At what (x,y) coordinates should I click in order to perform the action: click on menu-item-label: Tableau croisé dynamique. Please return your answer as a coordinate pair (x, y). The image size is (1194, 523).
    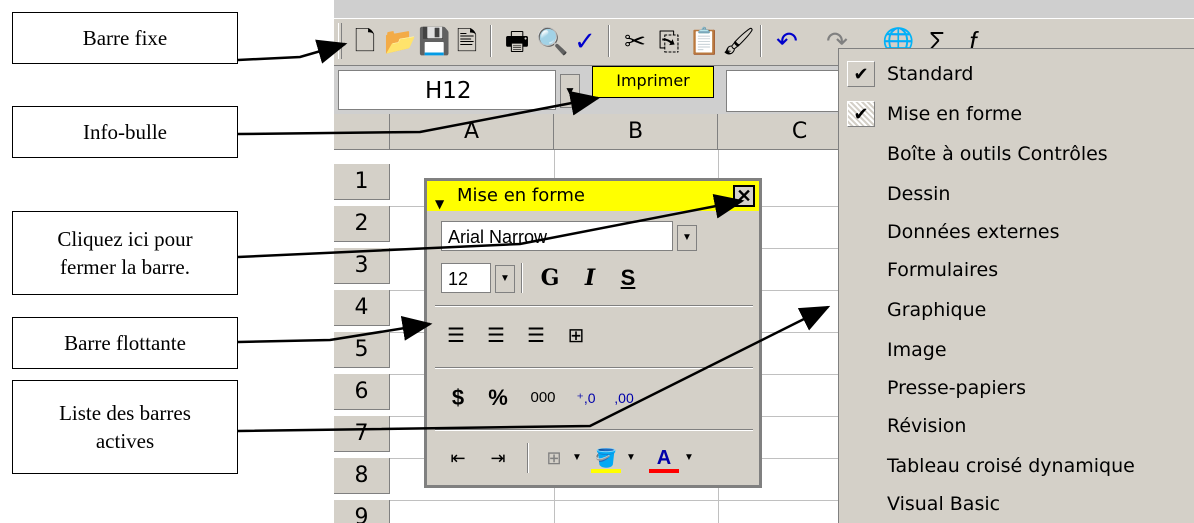
    Looking at the image, I should click on (1011, 466).